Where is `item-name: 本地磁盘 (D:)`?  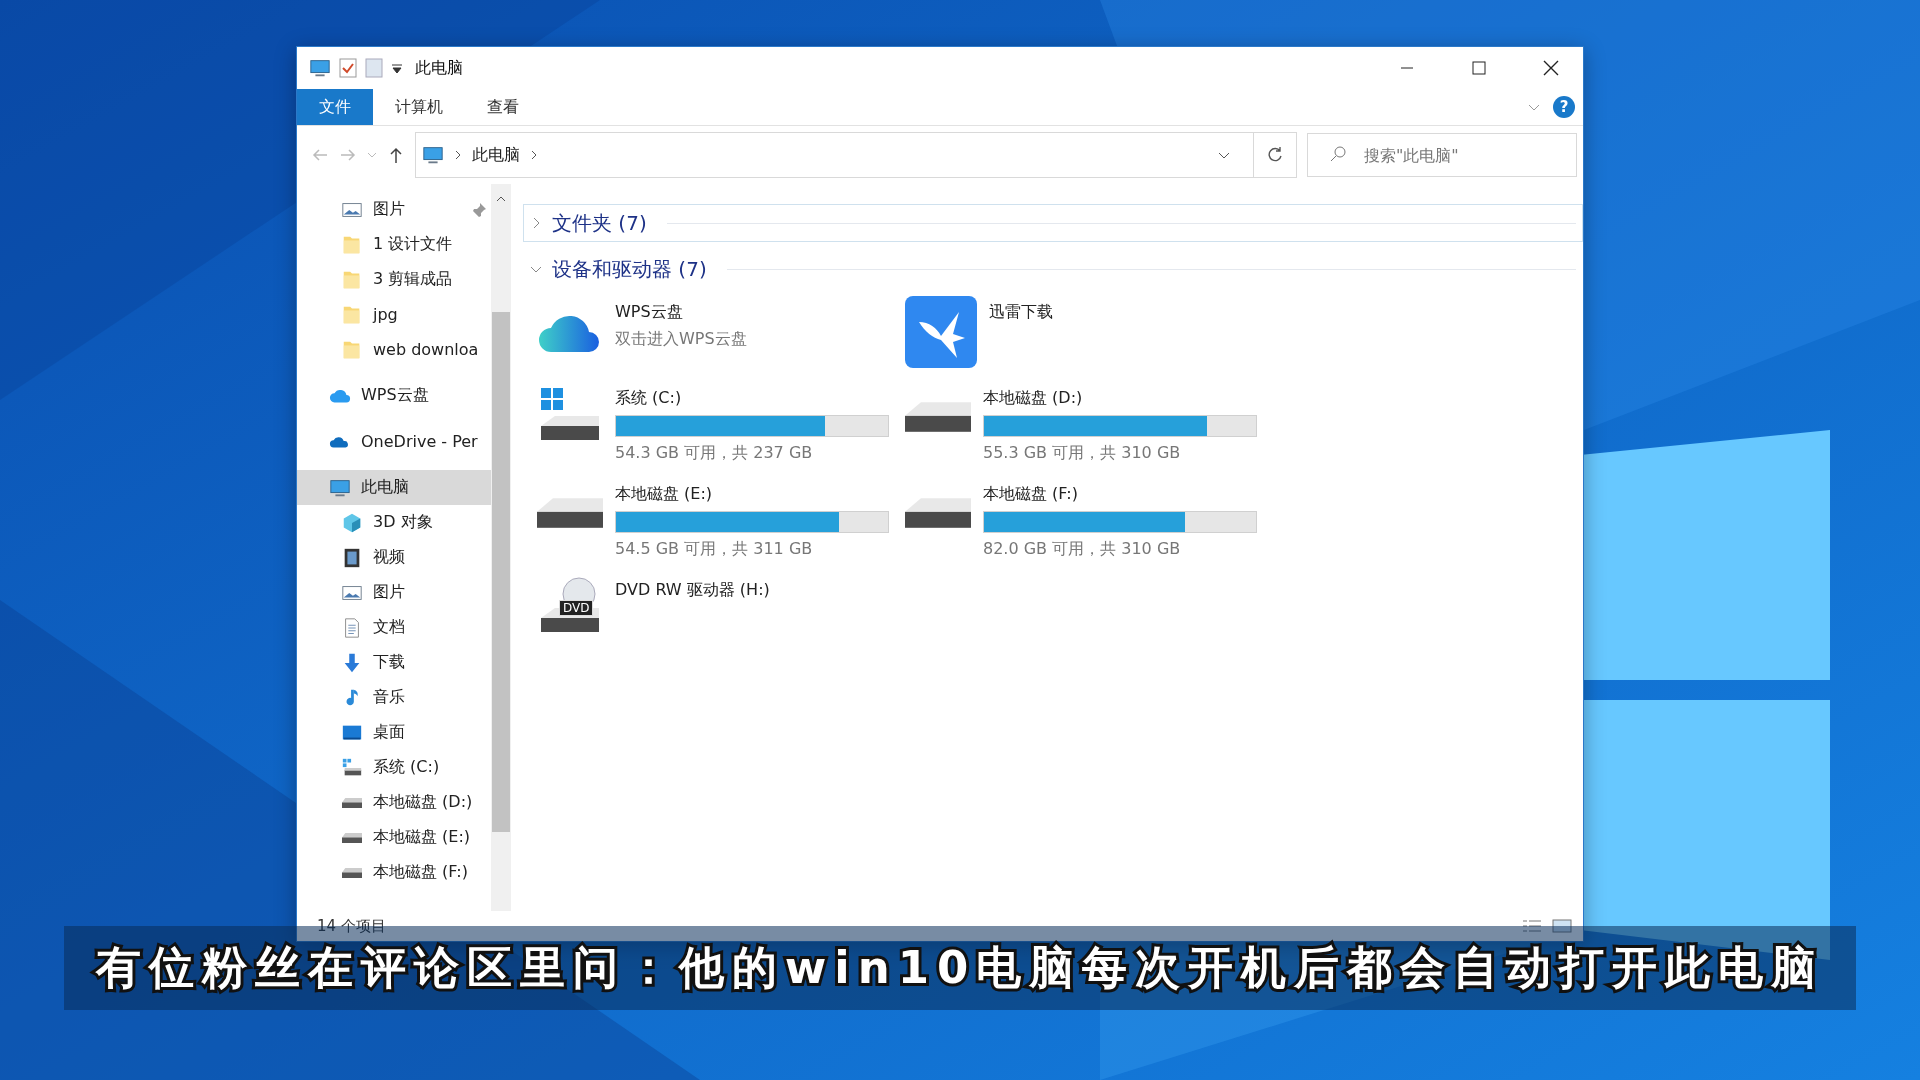
item-name: 本地磁盘 (D:) is located at coordinates (1120, 398).